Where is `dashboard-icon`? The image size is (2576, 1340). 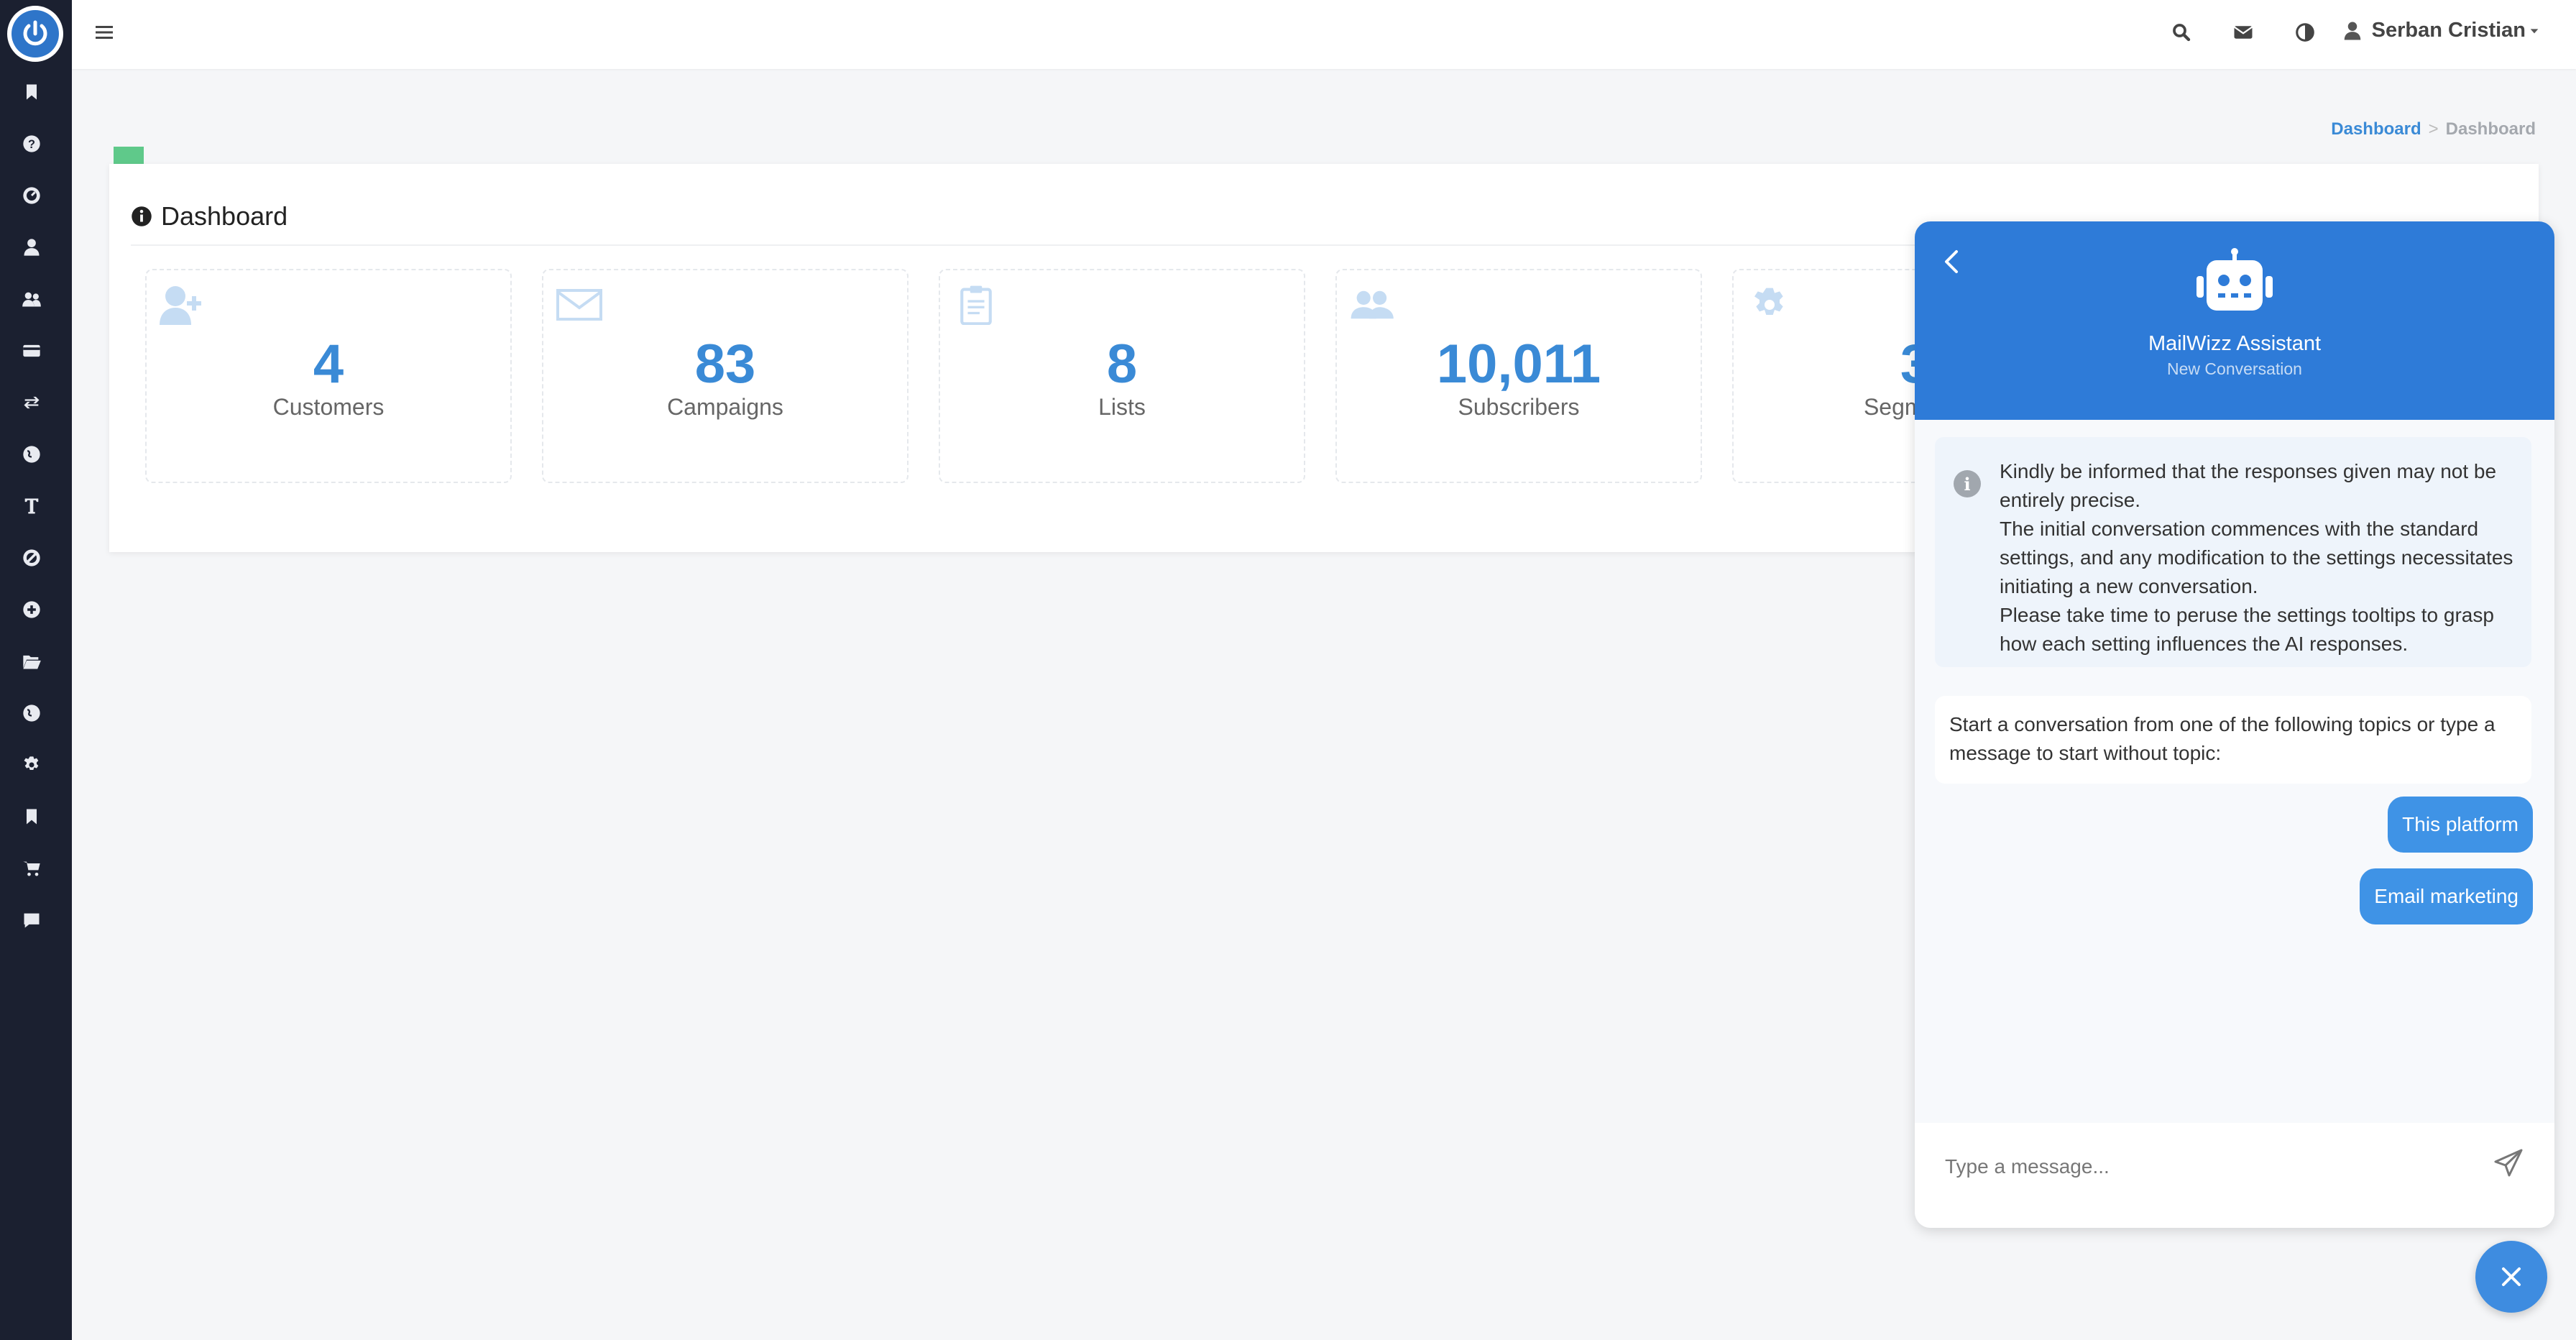 dashboard-icon is located at coordinates (31, 195).